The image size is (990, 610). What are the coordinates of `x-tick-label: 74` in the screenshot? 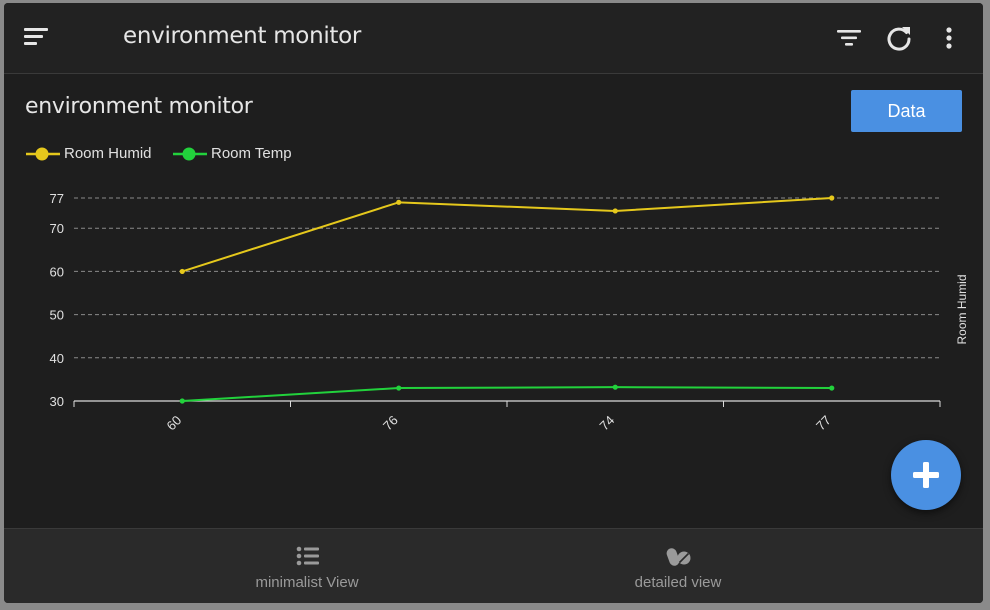 It's located at (607, 423).